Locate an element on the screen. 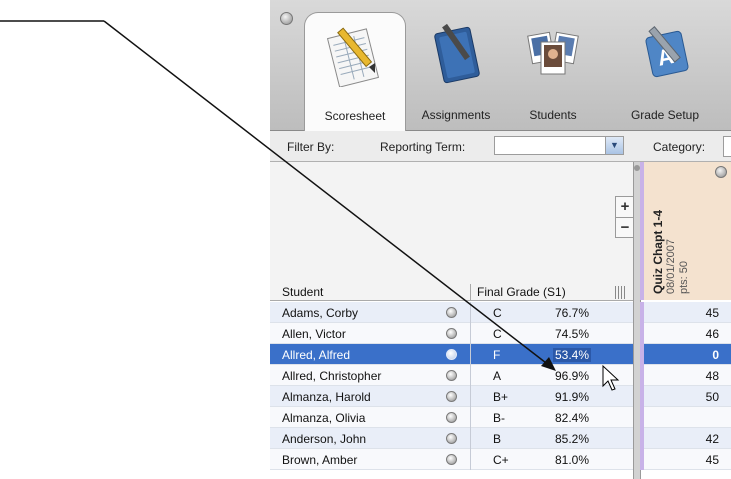  chevron-down-icon: ▼ is located at coordinates (614, 145).